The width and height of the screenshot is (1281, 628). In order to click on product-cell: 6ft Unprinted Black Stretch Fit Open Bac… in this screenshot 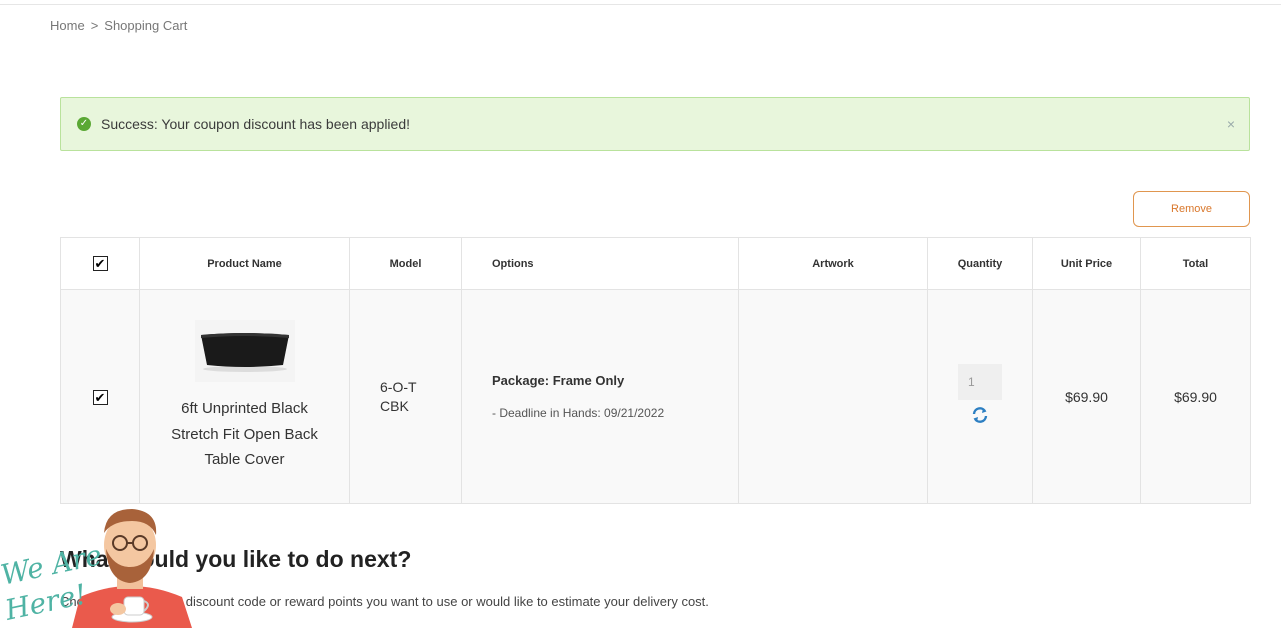, I will do `click(244, 396)`.